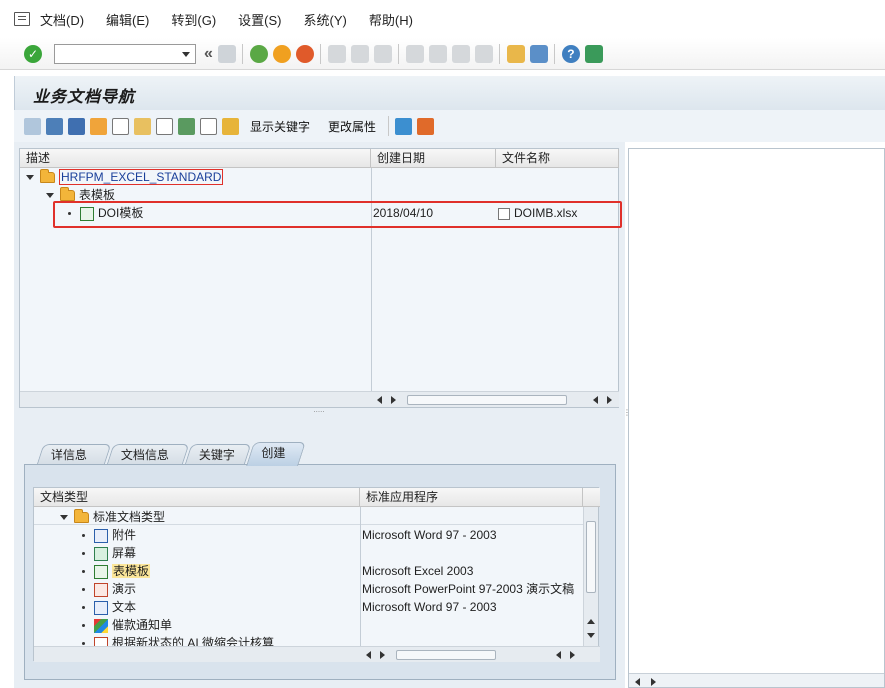 This screenshot has width=885, height=688. Describe the element at coordinates (557, 158) in the screenshot. I see `column-header-filename: 文件名称` at that location.